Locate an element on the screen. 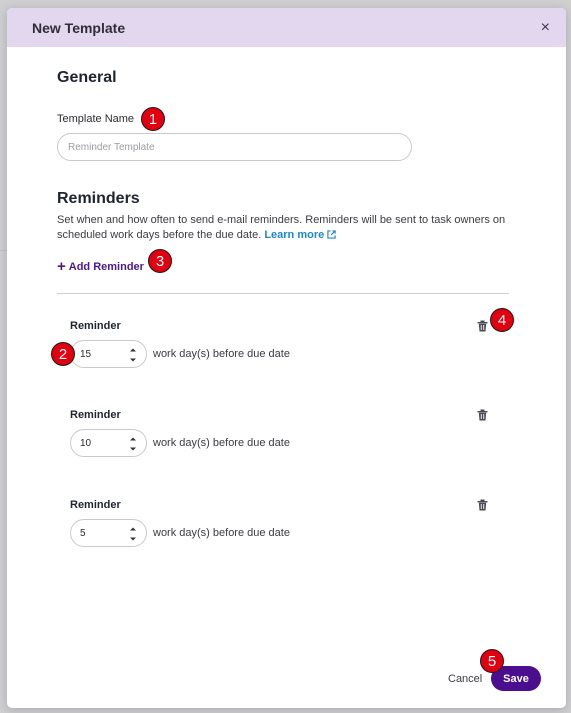 Image resolution: width=571 pixels, height=713 pixels. close-button: × is located at coordinates (545, 27).